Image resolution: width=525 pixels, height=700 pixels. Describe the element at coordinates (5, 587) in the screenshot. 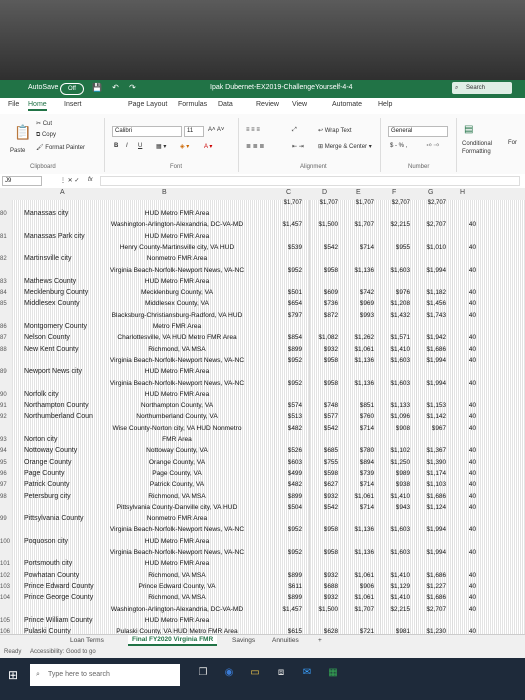

I see `row-number: 103` at that location.